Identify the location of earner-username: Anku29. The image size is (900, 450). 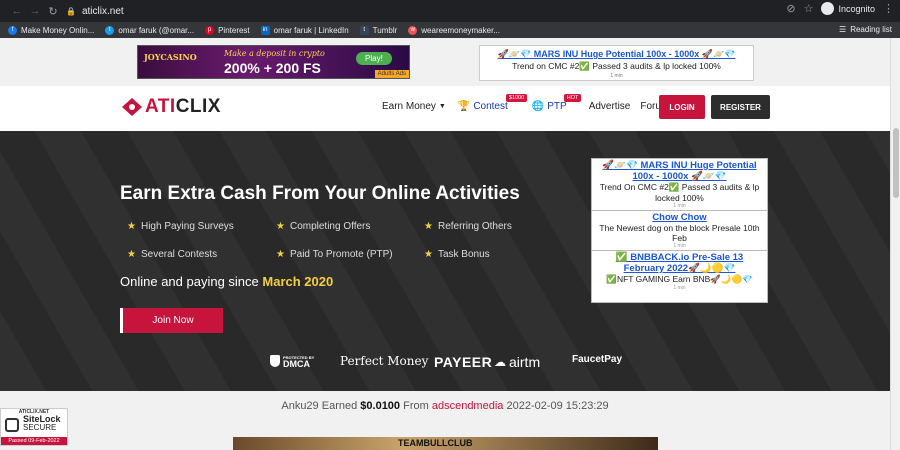
(300, 406).